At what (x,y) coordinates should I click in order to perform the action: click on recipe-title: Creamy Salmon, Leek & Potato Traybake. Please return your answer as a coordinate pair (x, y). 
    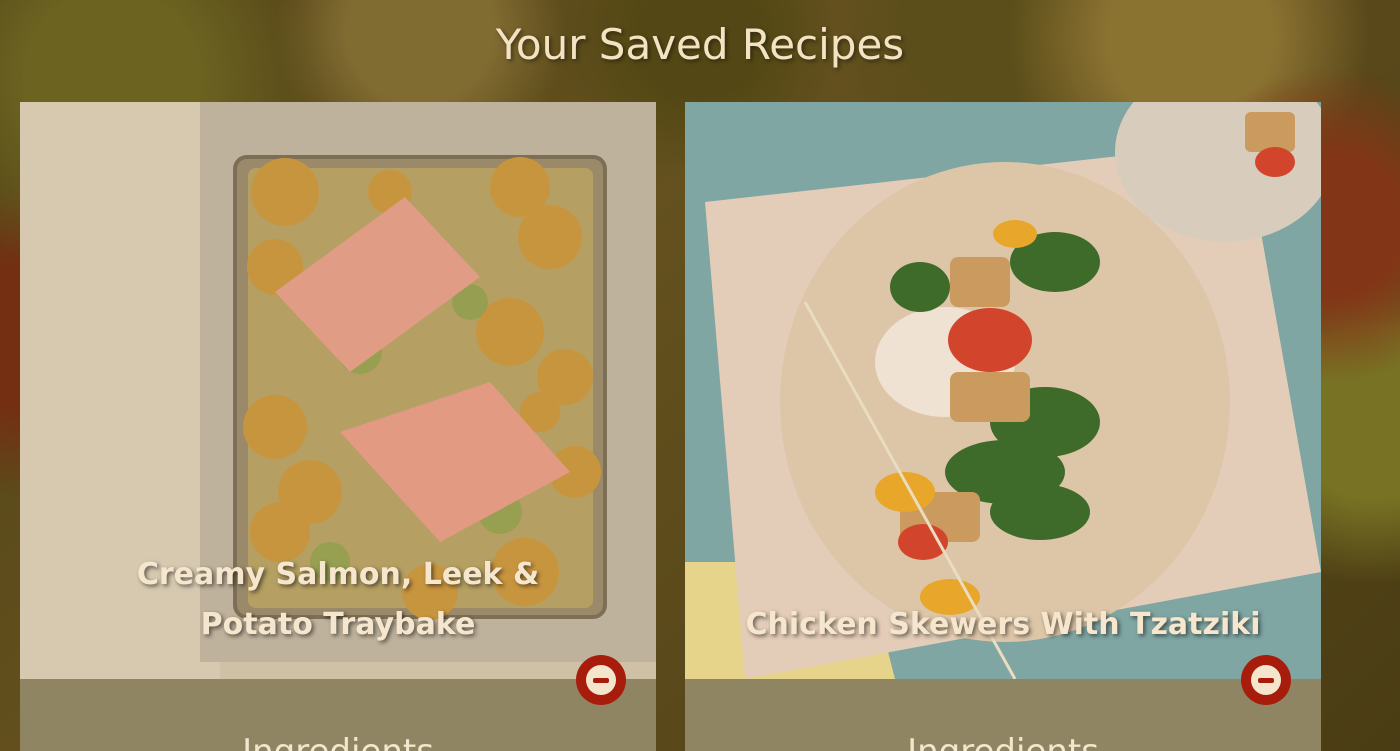
    Looking at the image, I should click on (338, 600).